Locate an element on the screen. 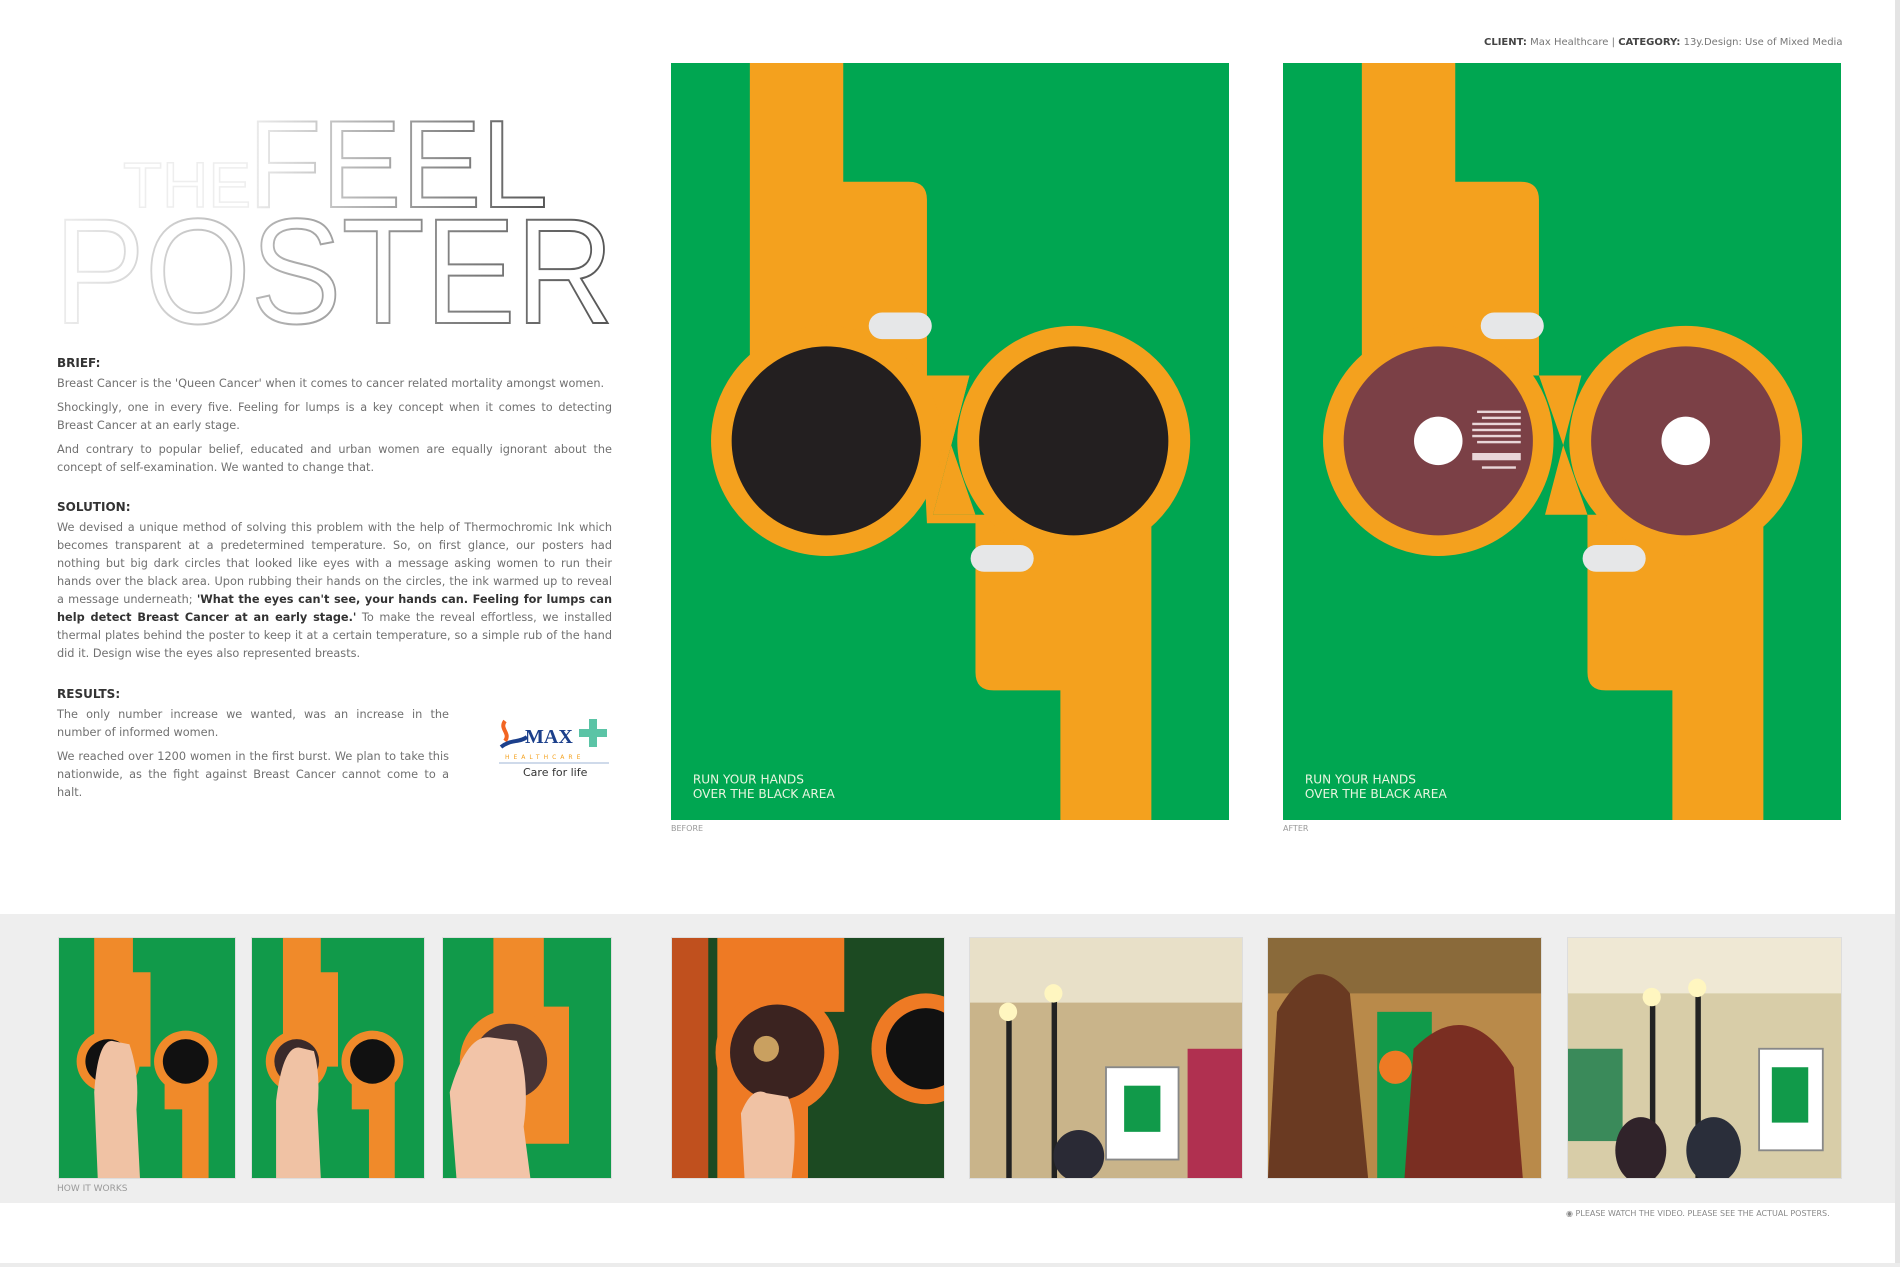  page-title: THE FEEL POSTER is located at coordinates (334, 220).